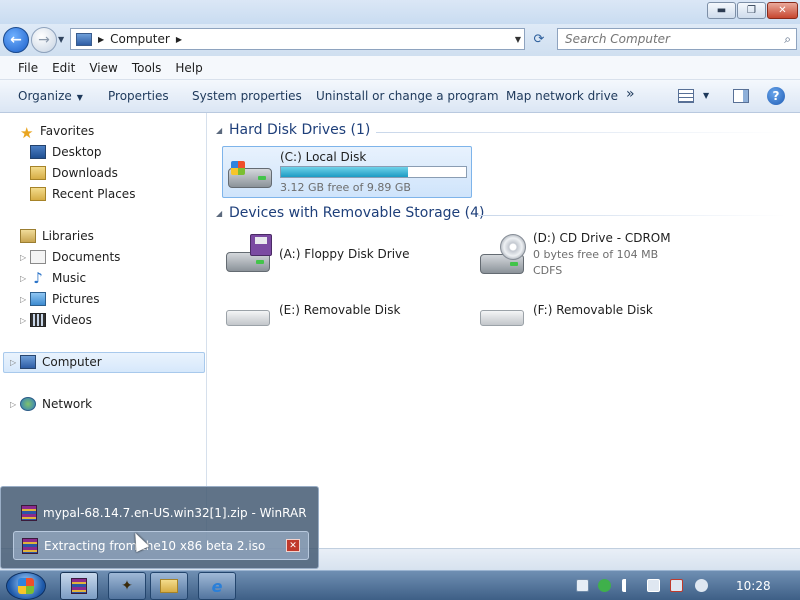 The height and width of the screenshot is (600, 800). I want to click on maximize-button: ❐, so click(751, 10).